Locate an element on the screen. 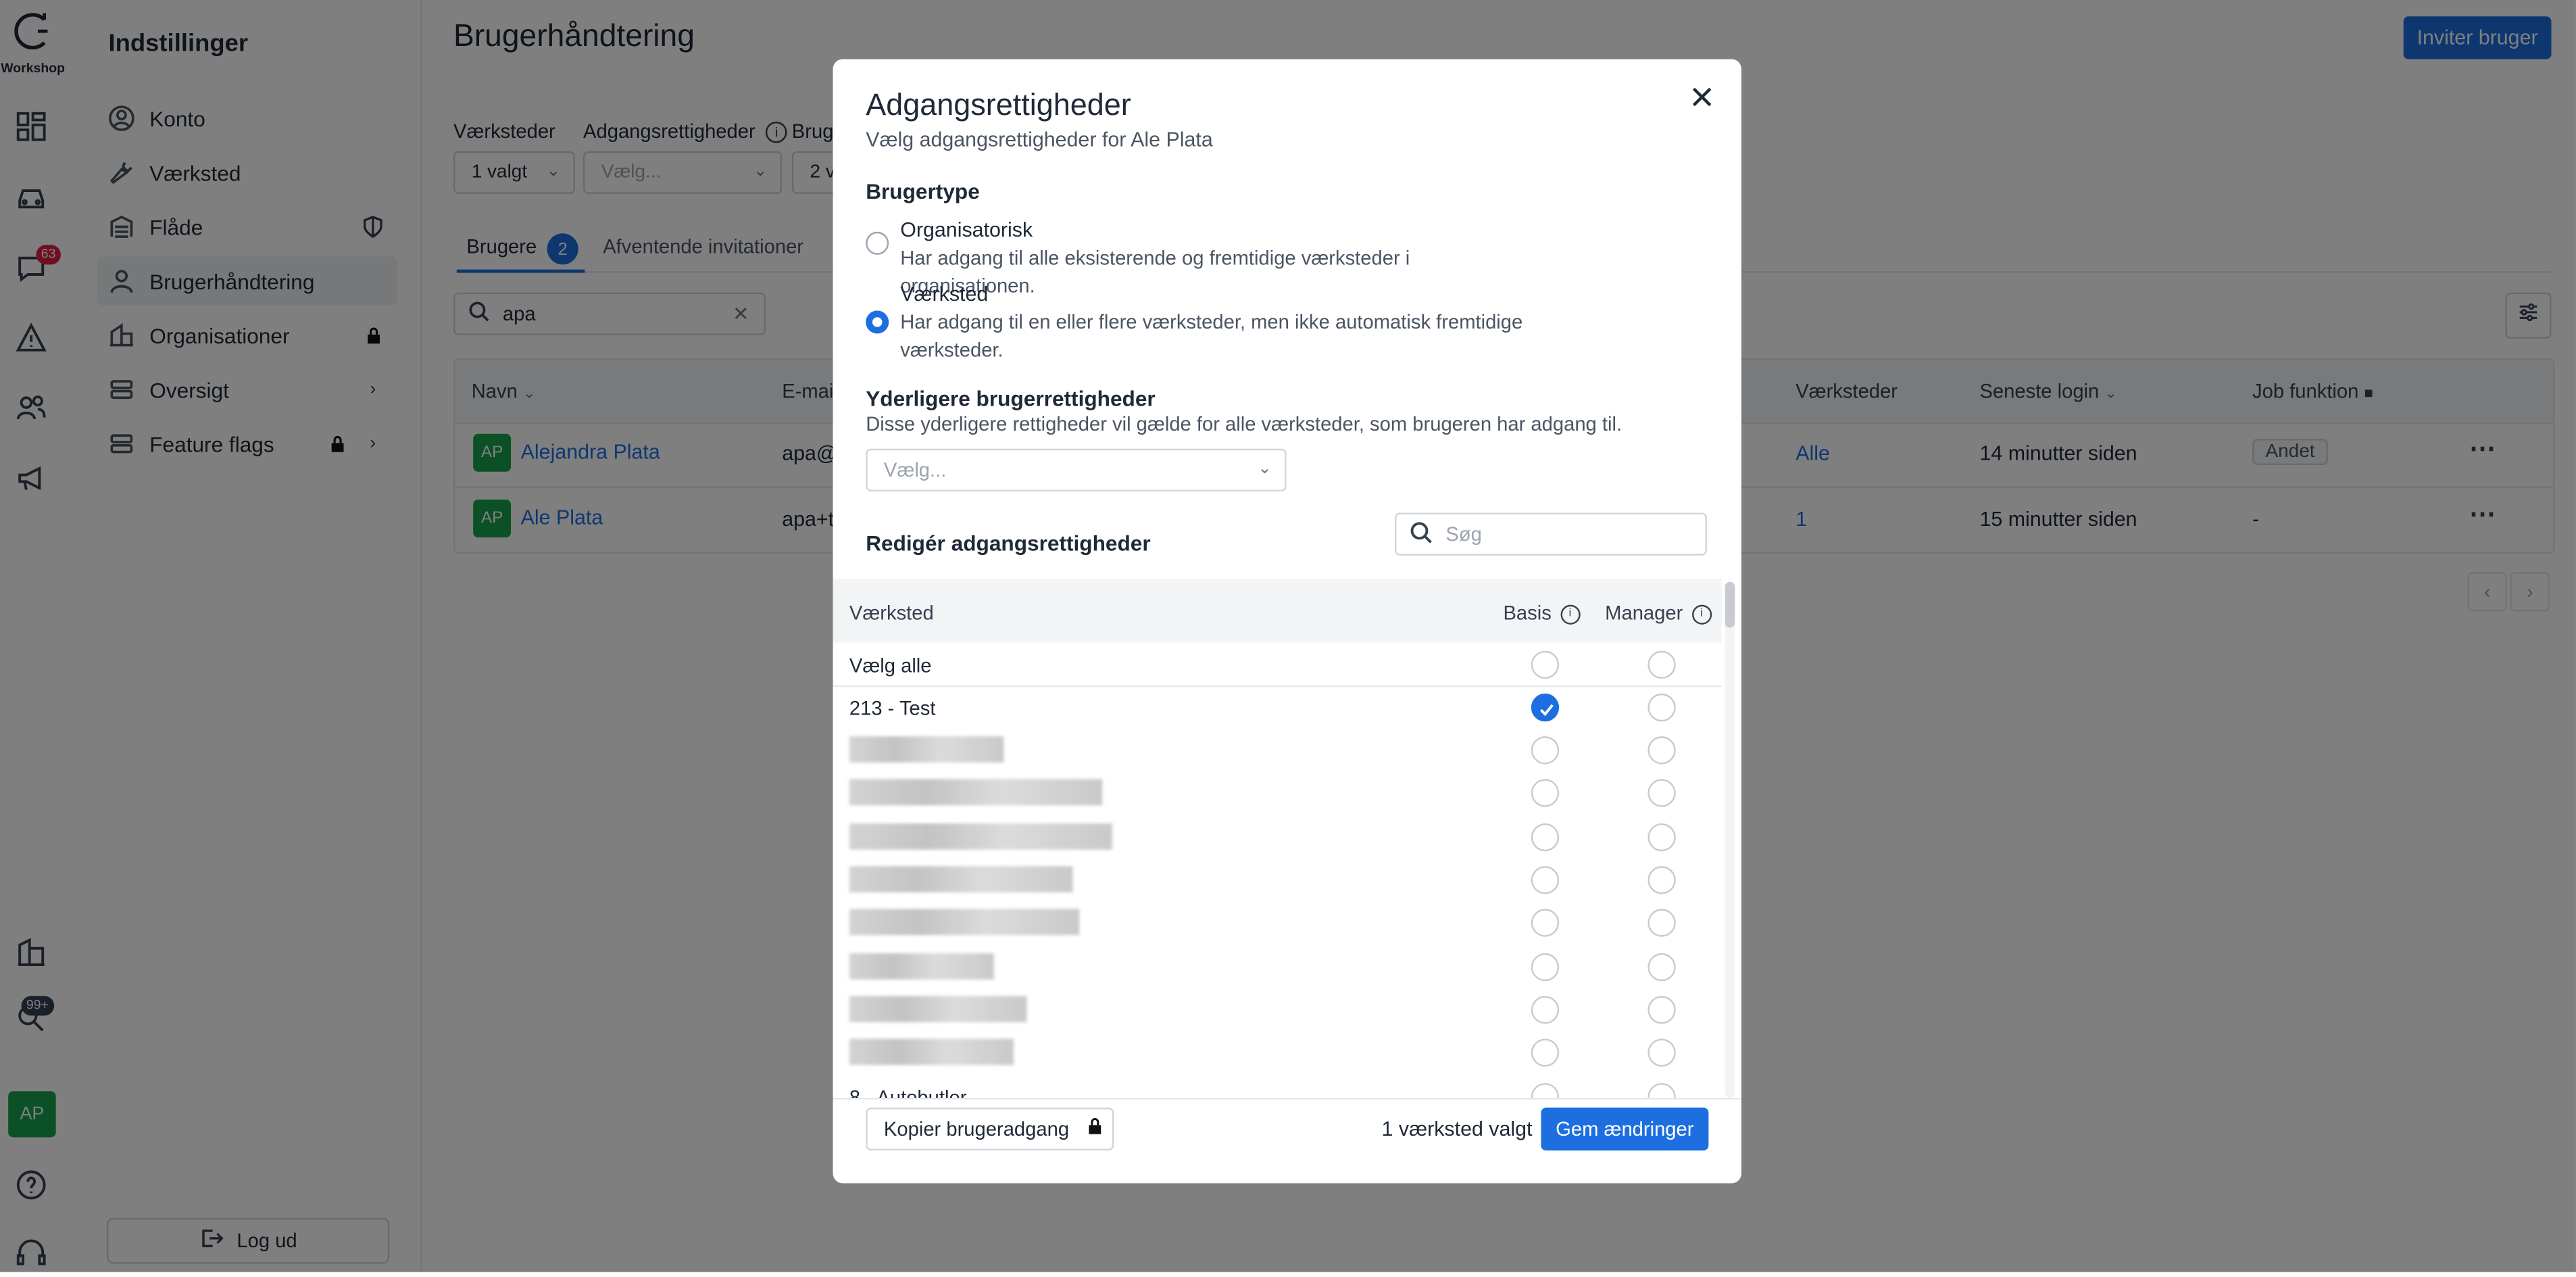  scrollbar-thumb is located at coordinates (1730, 604).